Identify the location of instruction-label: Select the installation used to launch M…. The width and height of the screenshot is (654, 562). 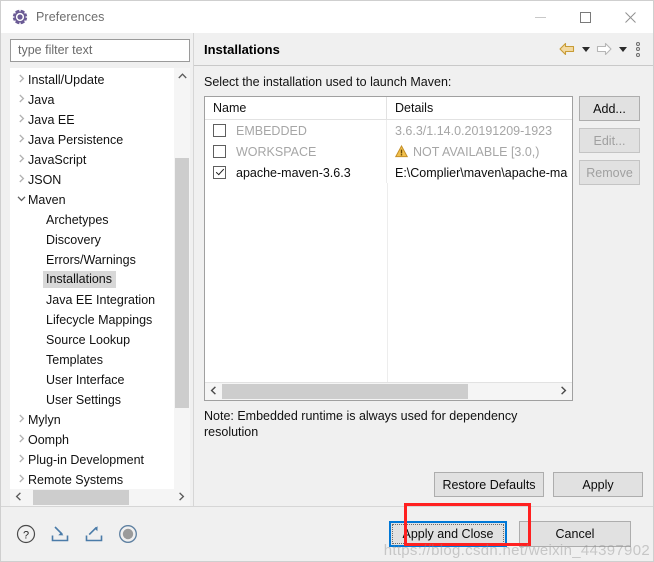
(328, 82).